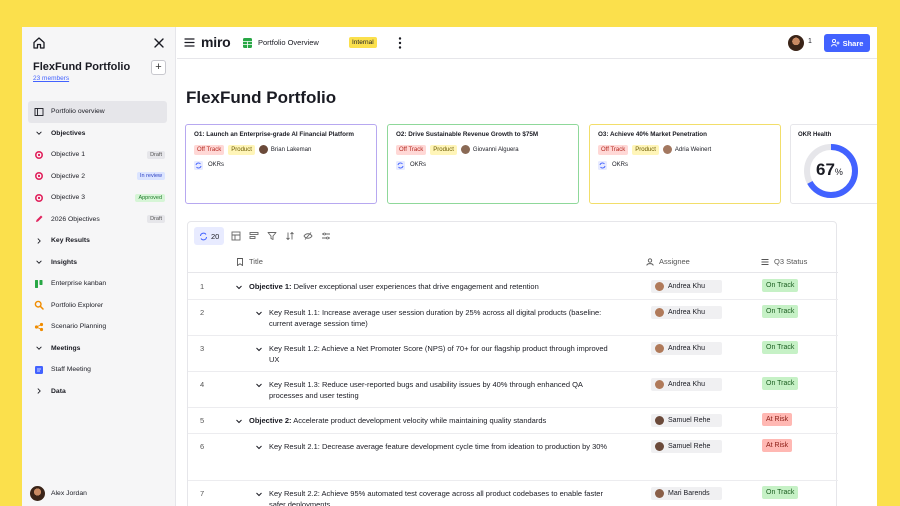 This screenshot has width=900, height=506. Describe the element at coordinates (411, 149) in the screenshot. I see `status-tag: Off Track` at that location.